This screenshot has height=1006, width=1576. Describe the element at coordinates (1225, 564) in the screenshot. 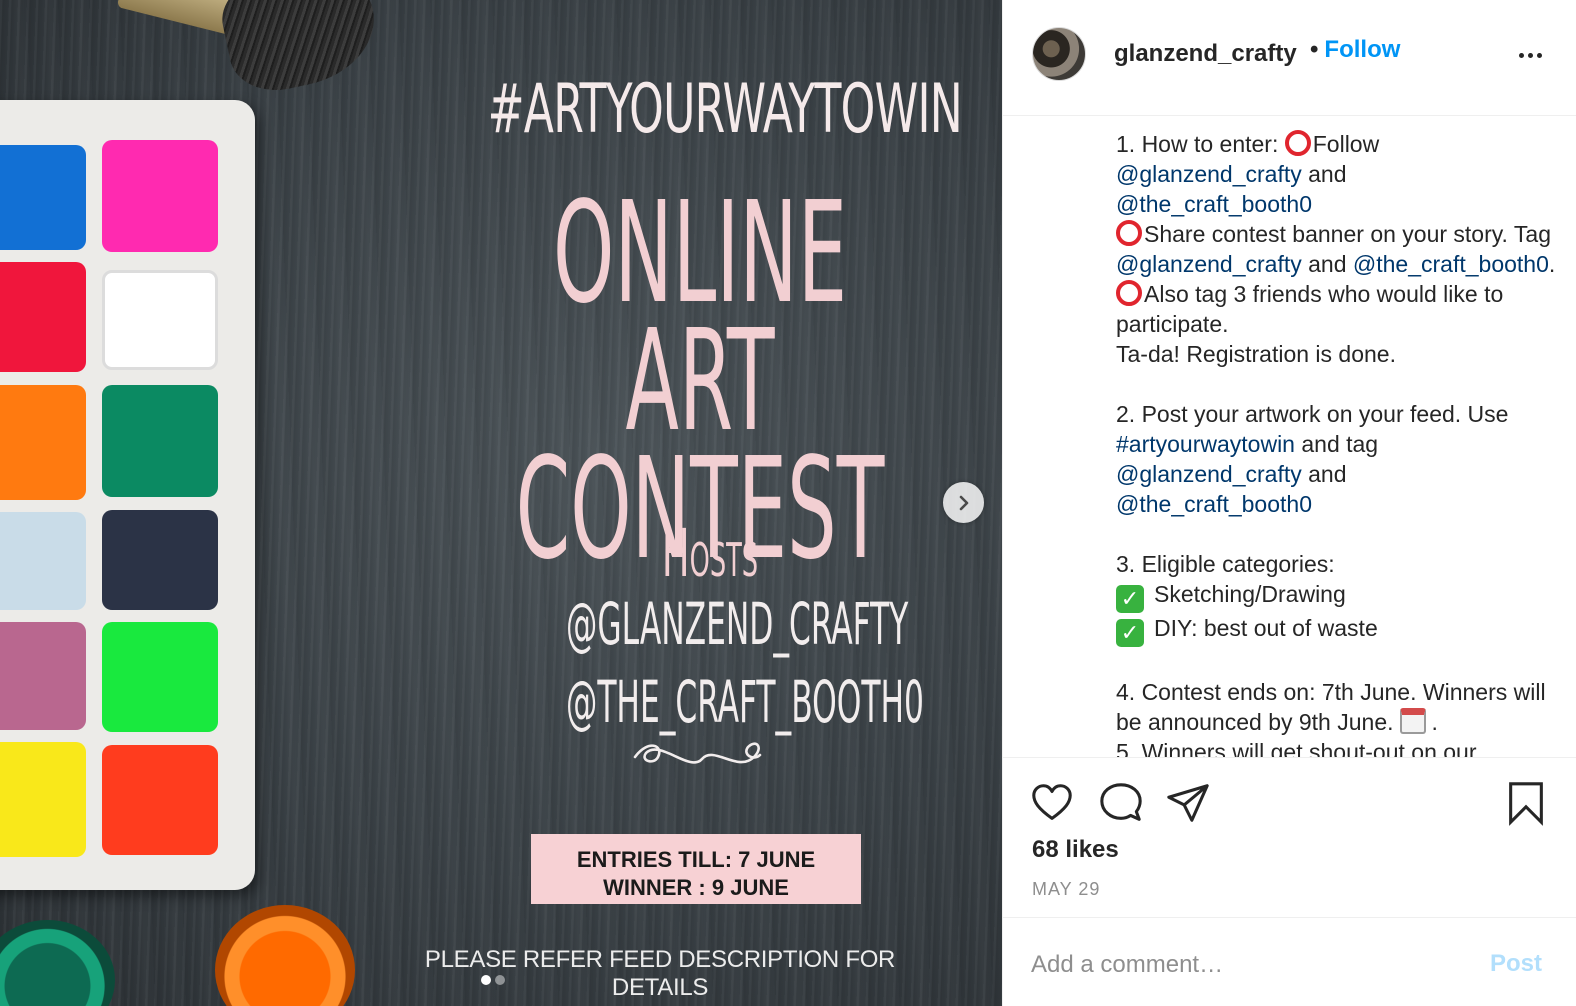

I see `caption-step3-title: 3. Eligible categories:` at that location.